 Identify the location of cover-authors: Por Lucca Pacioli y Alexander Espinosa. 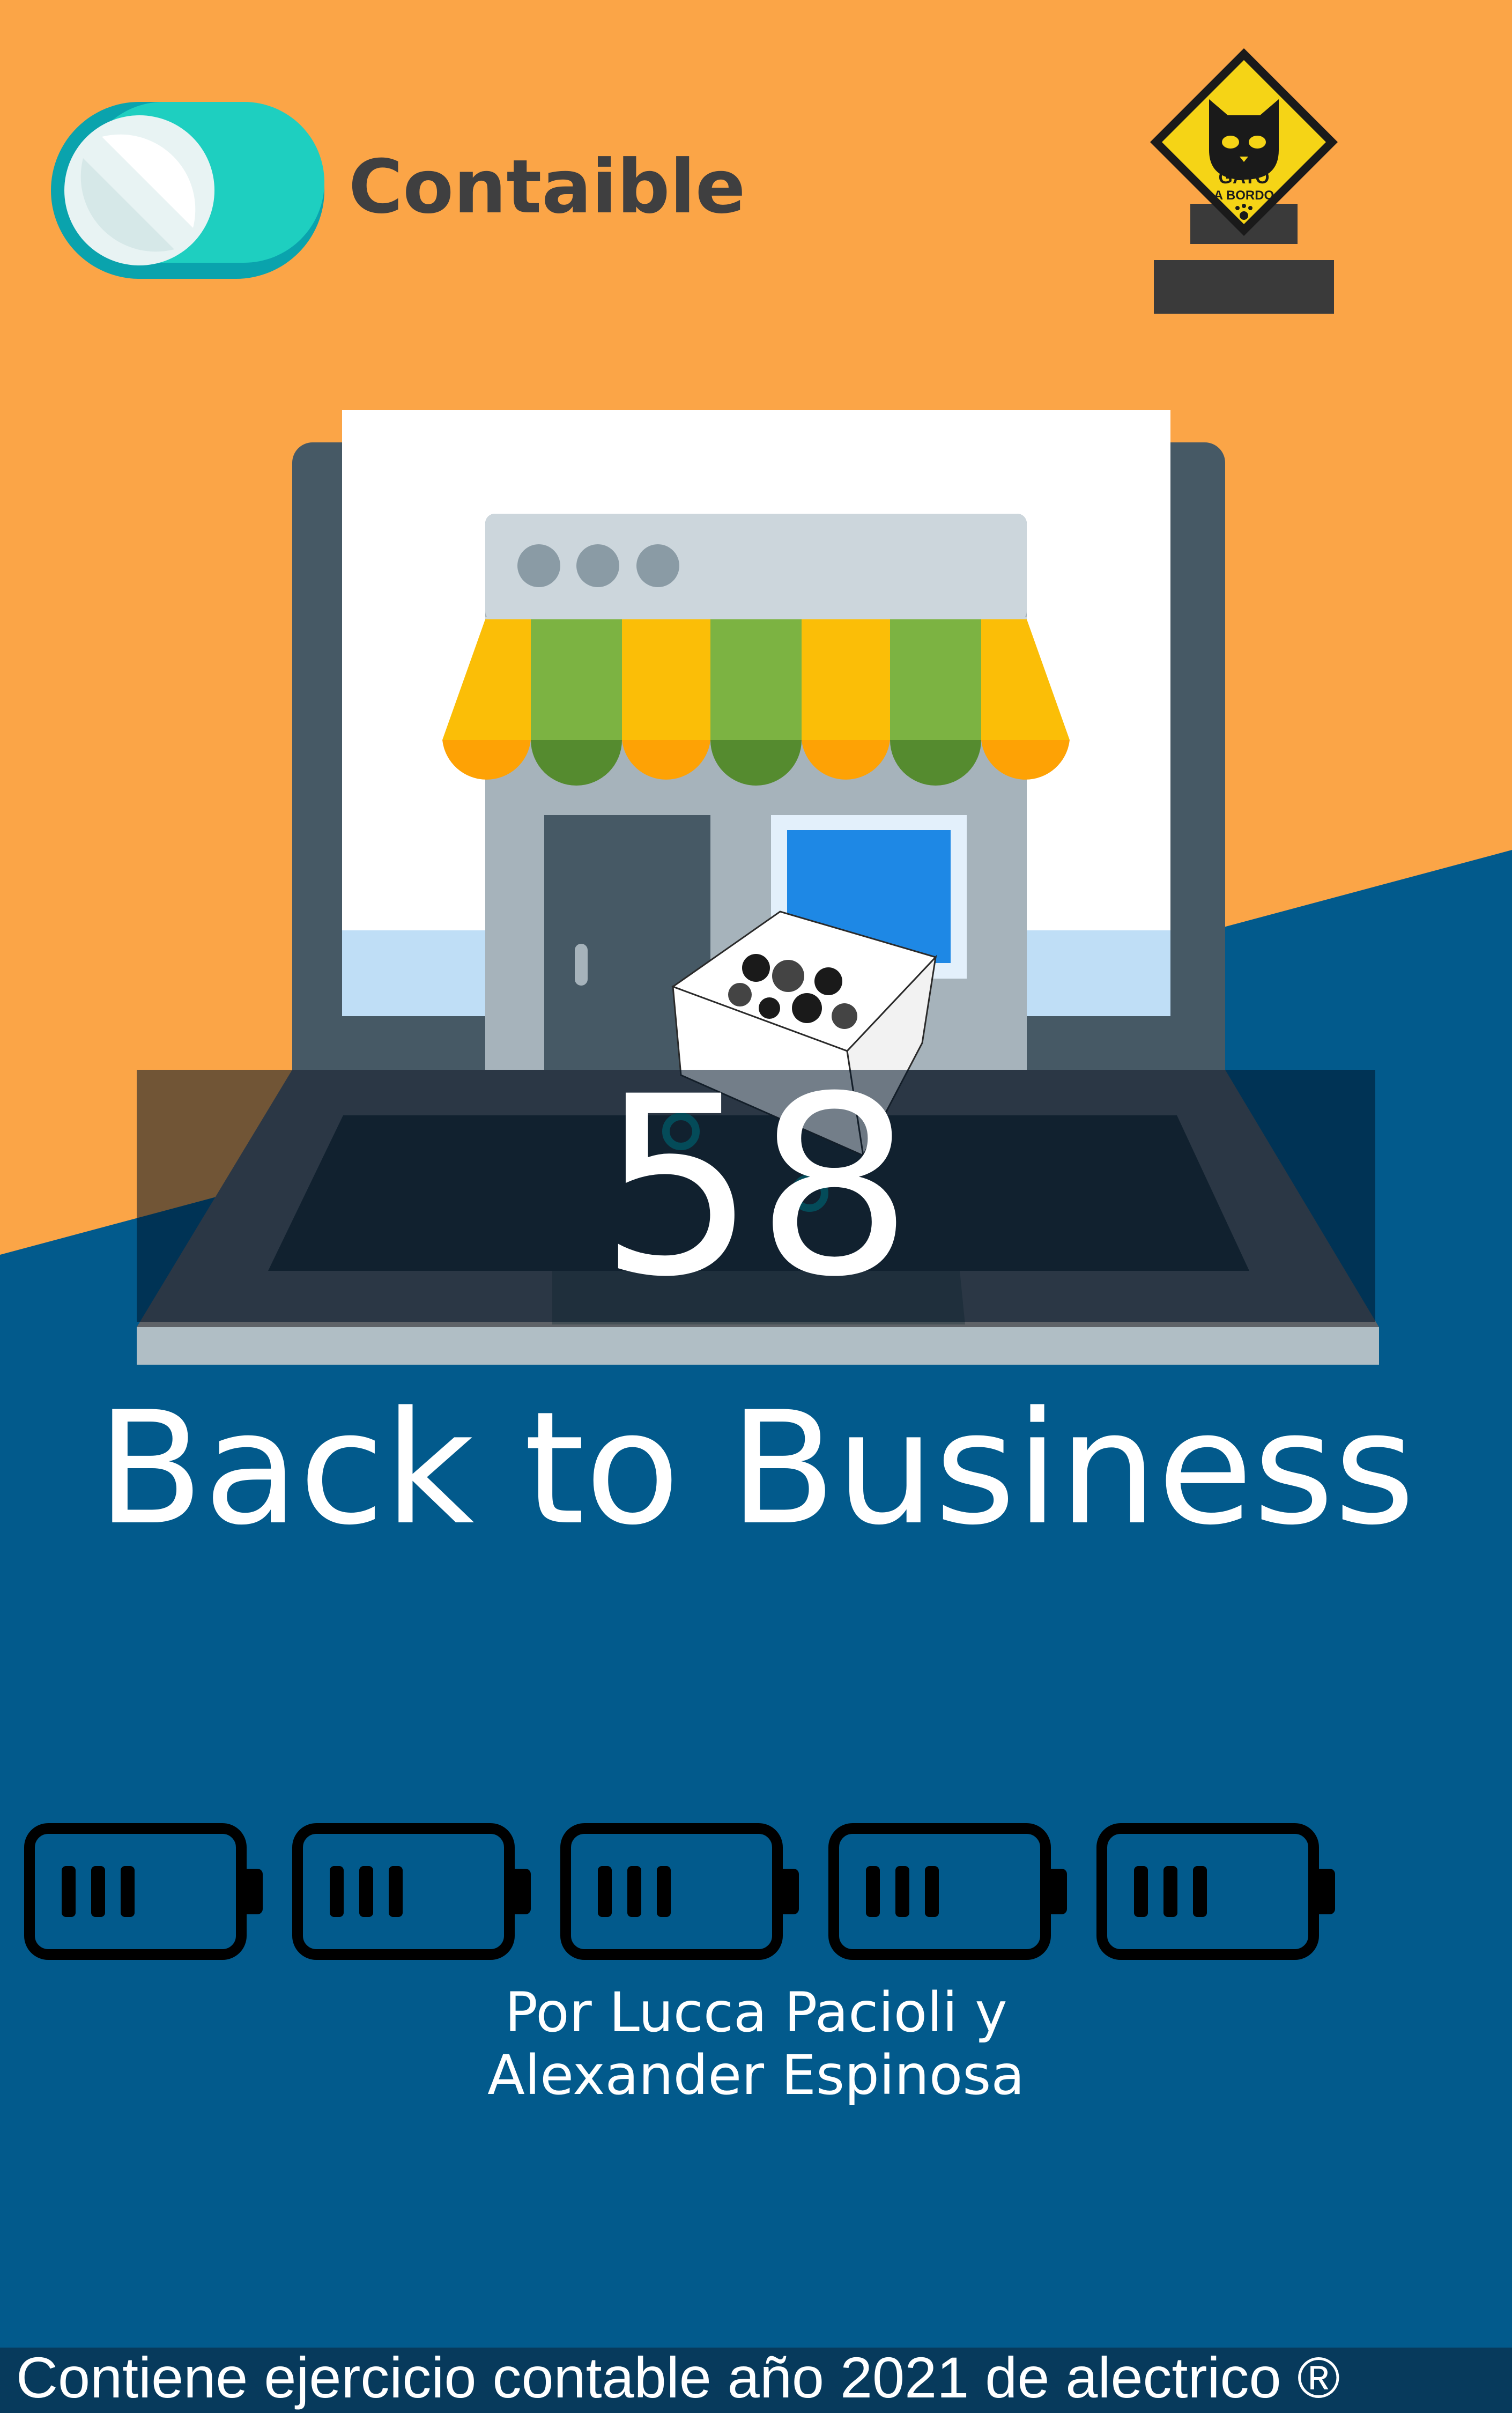
(756, 2044).